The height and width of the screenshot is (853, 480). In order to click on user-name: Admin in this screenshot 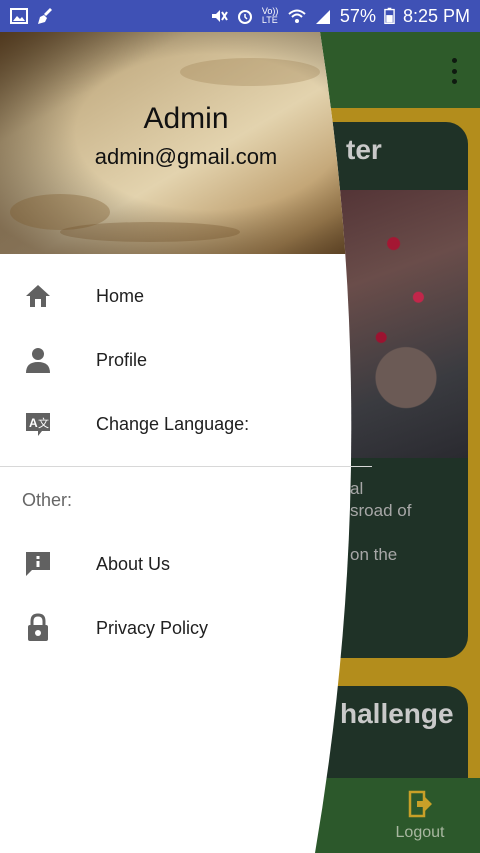, I will do `click(186, 118)`.